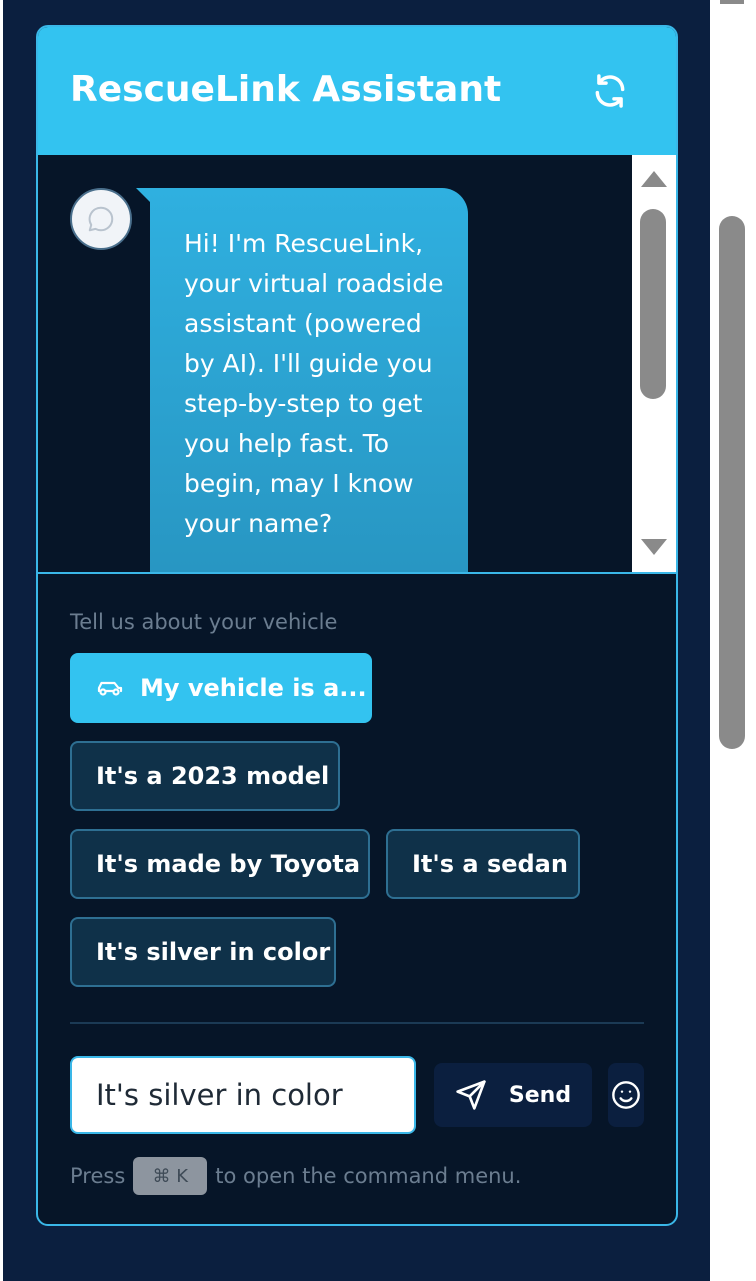  I want to click on chat-header: RescueLink Assistant, so click(357, 91).